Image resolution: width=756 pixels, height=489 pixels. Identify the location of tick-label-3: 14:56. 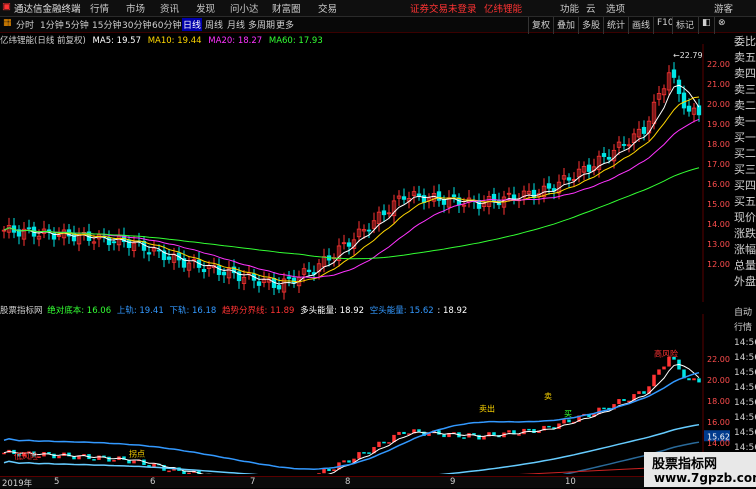
(745, 358).